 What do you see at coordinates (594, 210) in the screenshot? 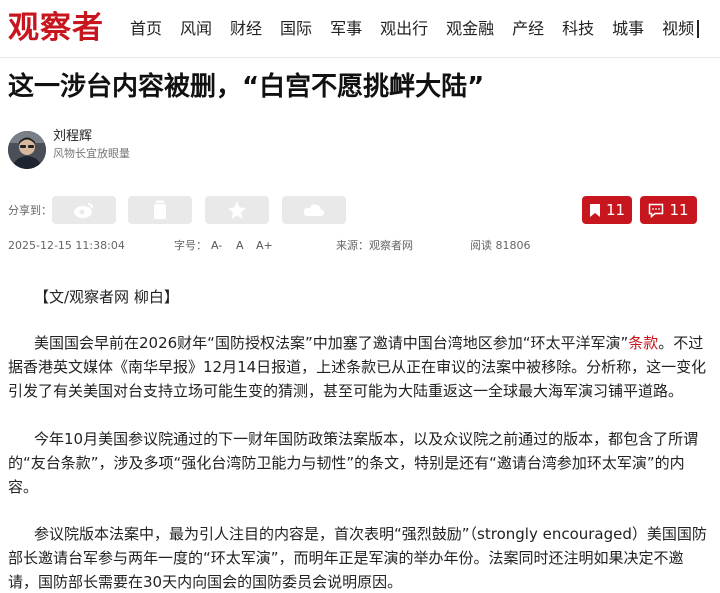
I see `bookmark-icon` at bounding box center [594, 210].